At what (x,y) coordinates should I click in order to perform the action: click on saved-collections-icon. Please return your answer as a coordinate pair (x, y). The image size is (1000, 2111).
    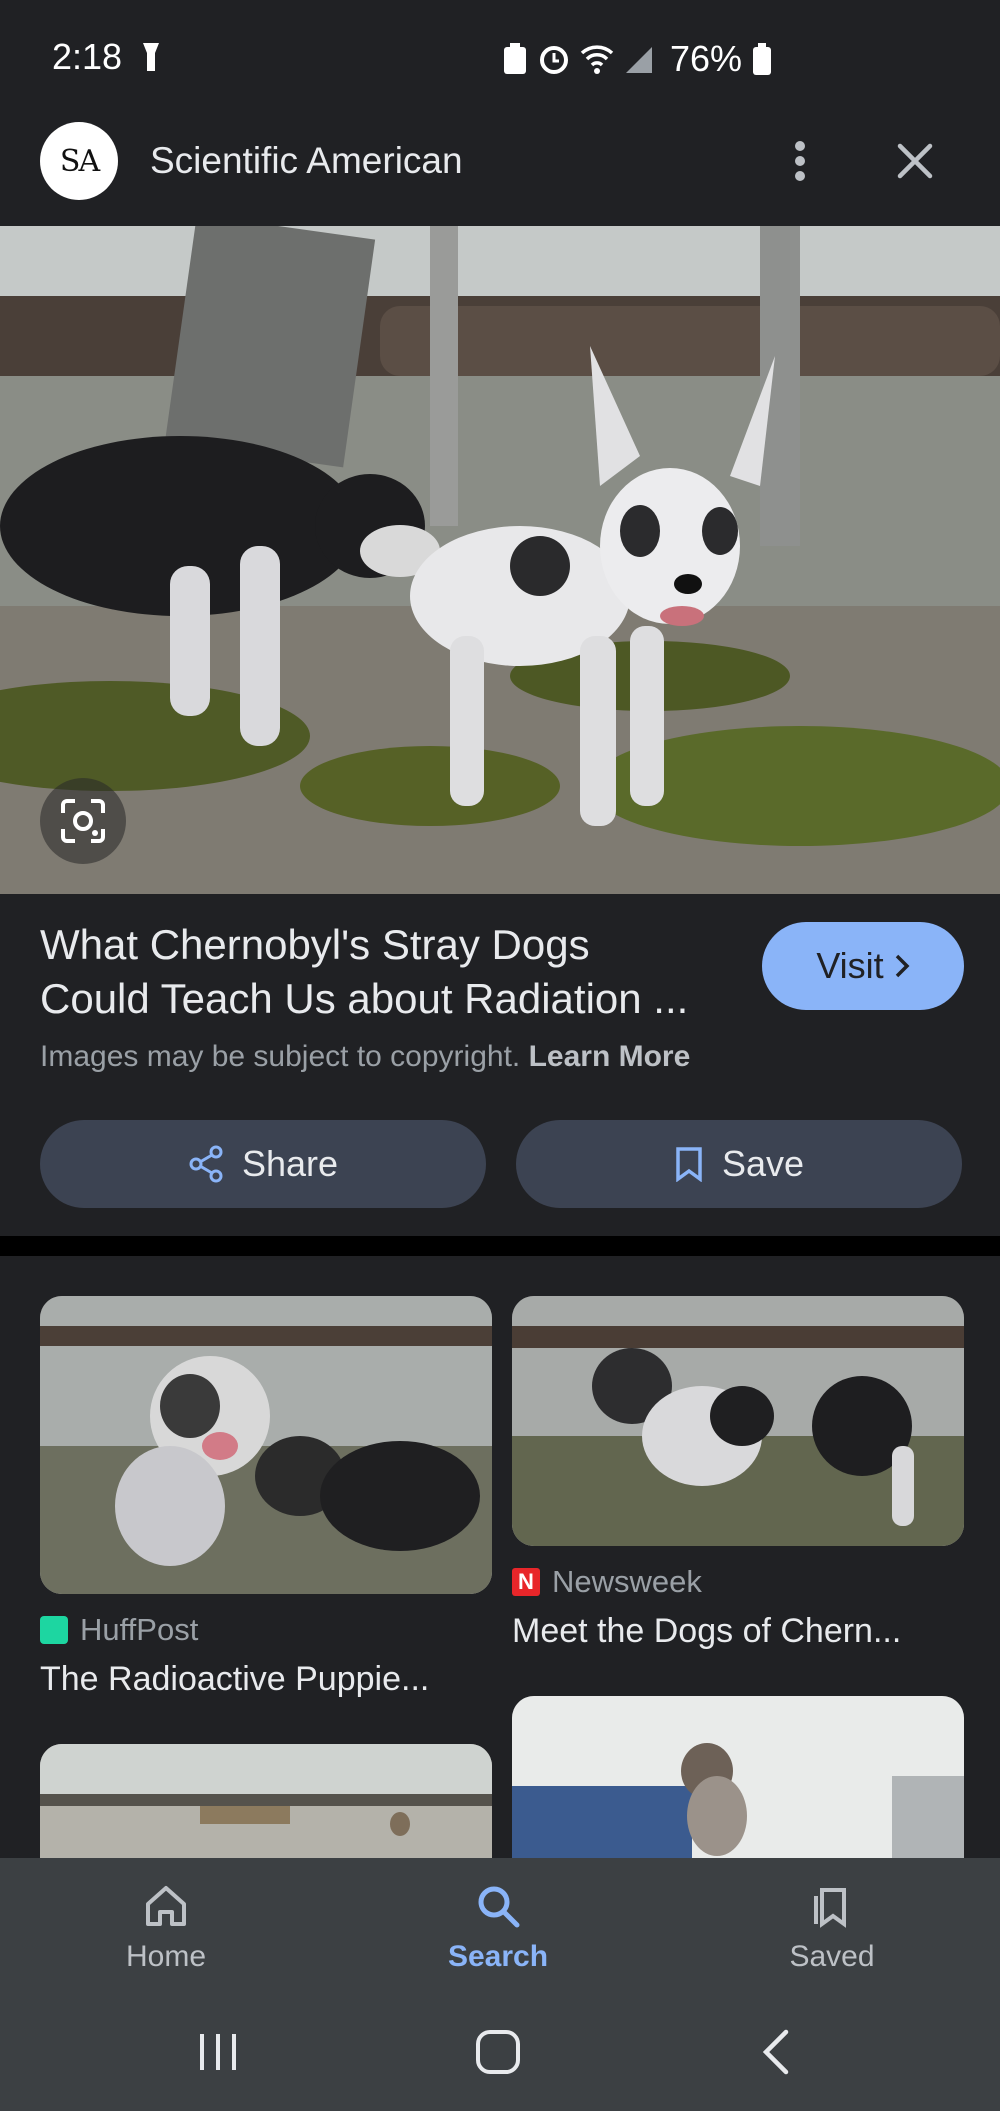
    Looking at the image, I should click on (830, 1908).